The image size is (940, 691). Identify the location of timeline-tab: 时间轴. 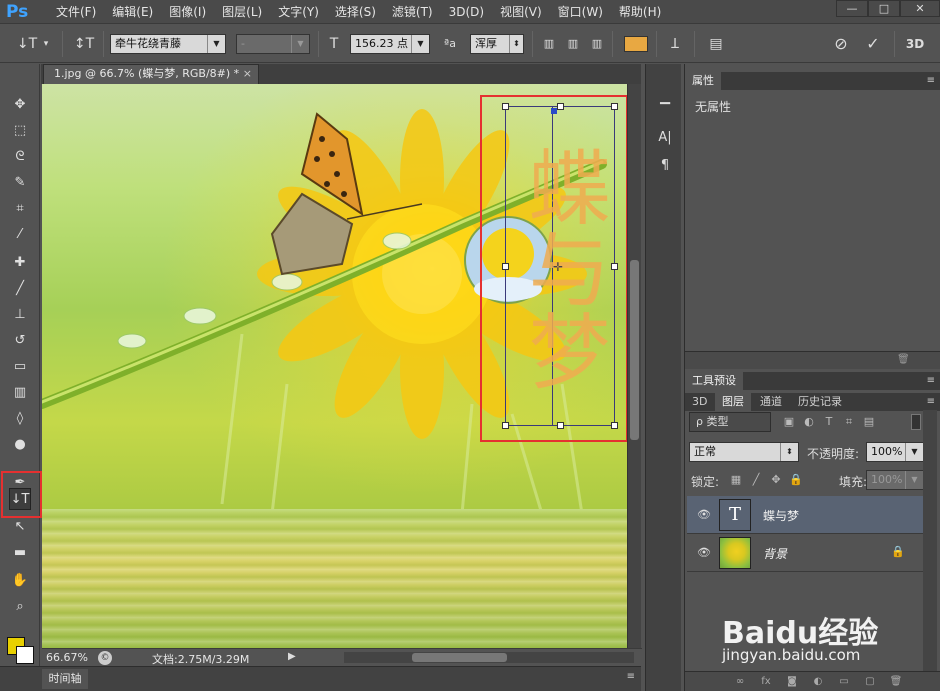
(65, 679).